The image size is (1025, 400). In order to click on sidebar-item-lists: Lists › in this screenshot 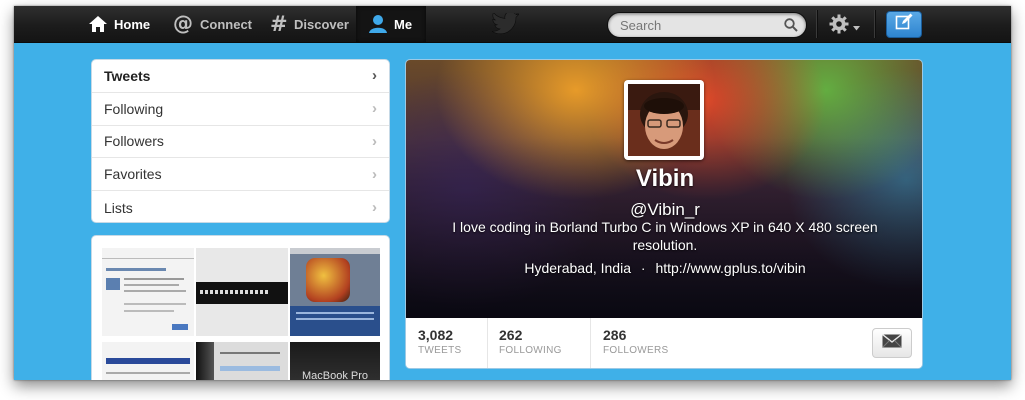, I will do `click(240, 206)`.